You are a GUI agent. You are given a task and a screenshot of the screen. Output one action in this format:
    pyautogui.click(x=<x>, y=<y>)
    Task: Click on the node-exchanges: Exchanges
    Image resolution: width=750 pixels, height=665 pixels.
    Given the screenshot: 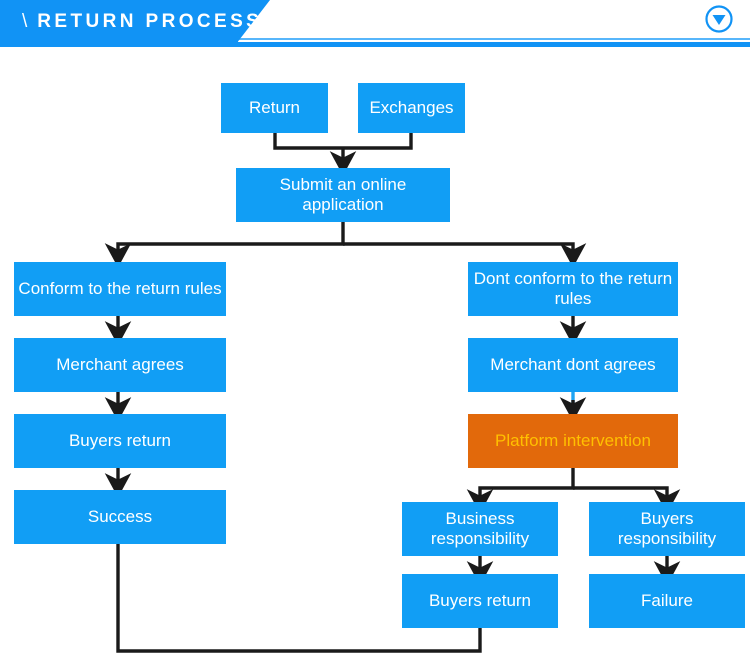 What is the action you would take?
    pyautogui.click(x=411, y=108)
    